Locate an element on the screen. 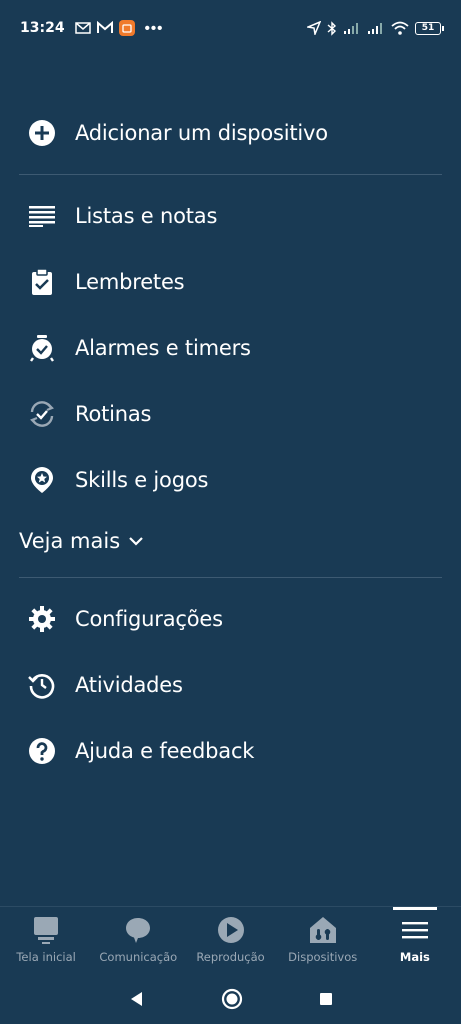  system-navigation is located at coordinates (230, 999).